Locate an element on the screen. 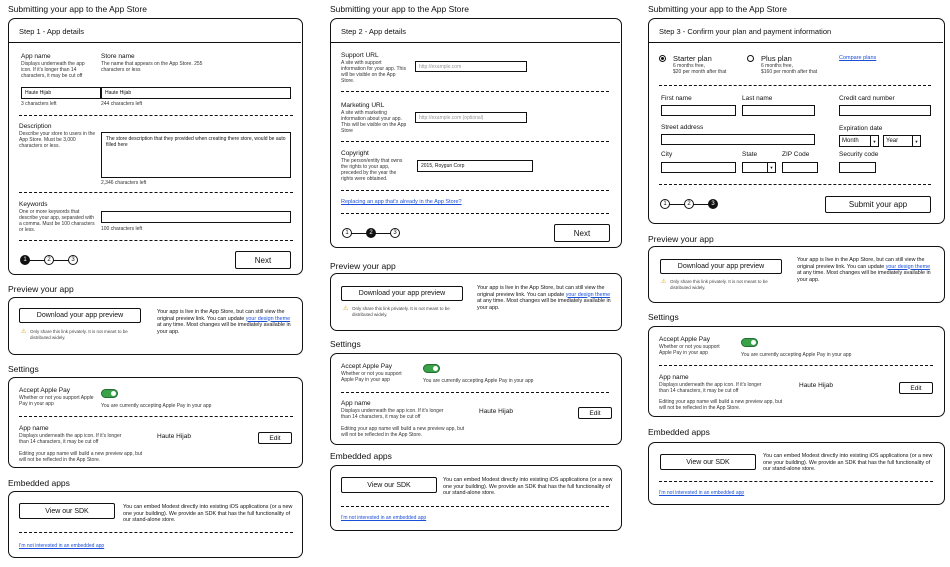 The image size is (950, 567). submit-app-button: Submit your app is located at coordinates (878, 204).